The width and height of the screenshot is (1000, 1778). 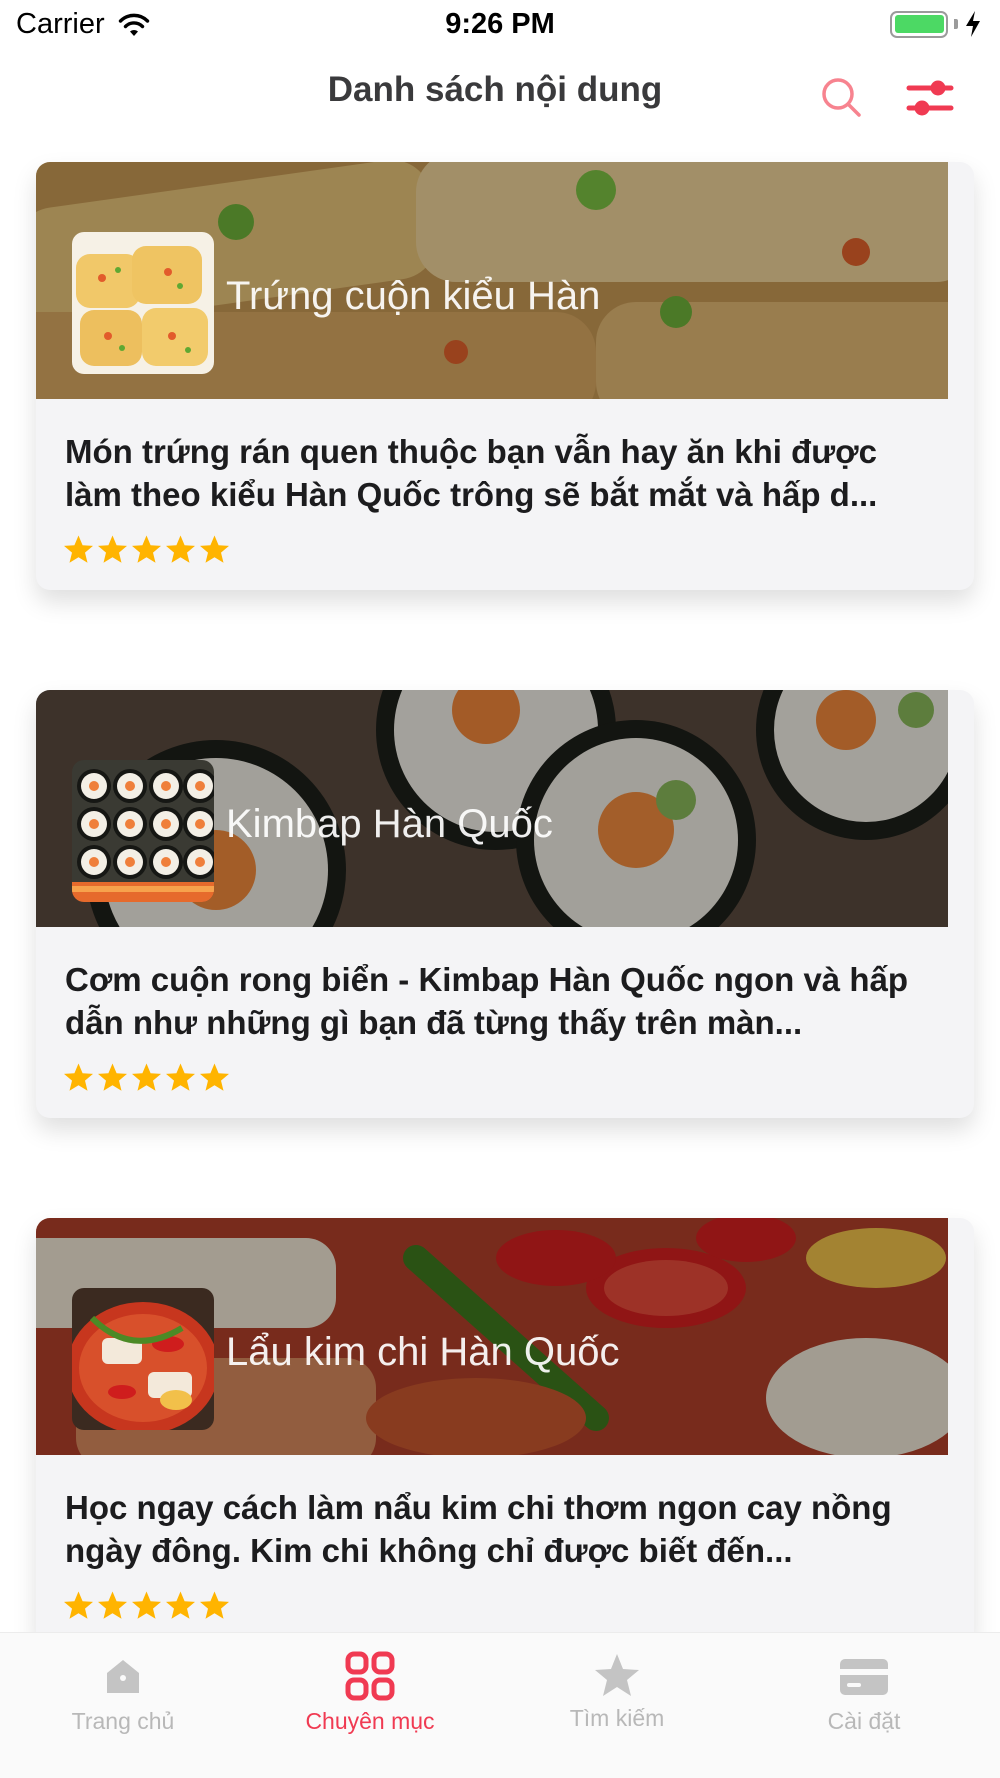 I want to click on card-banner: Trứng cuộn kiểu Hàn, so click(x=492, y=280).